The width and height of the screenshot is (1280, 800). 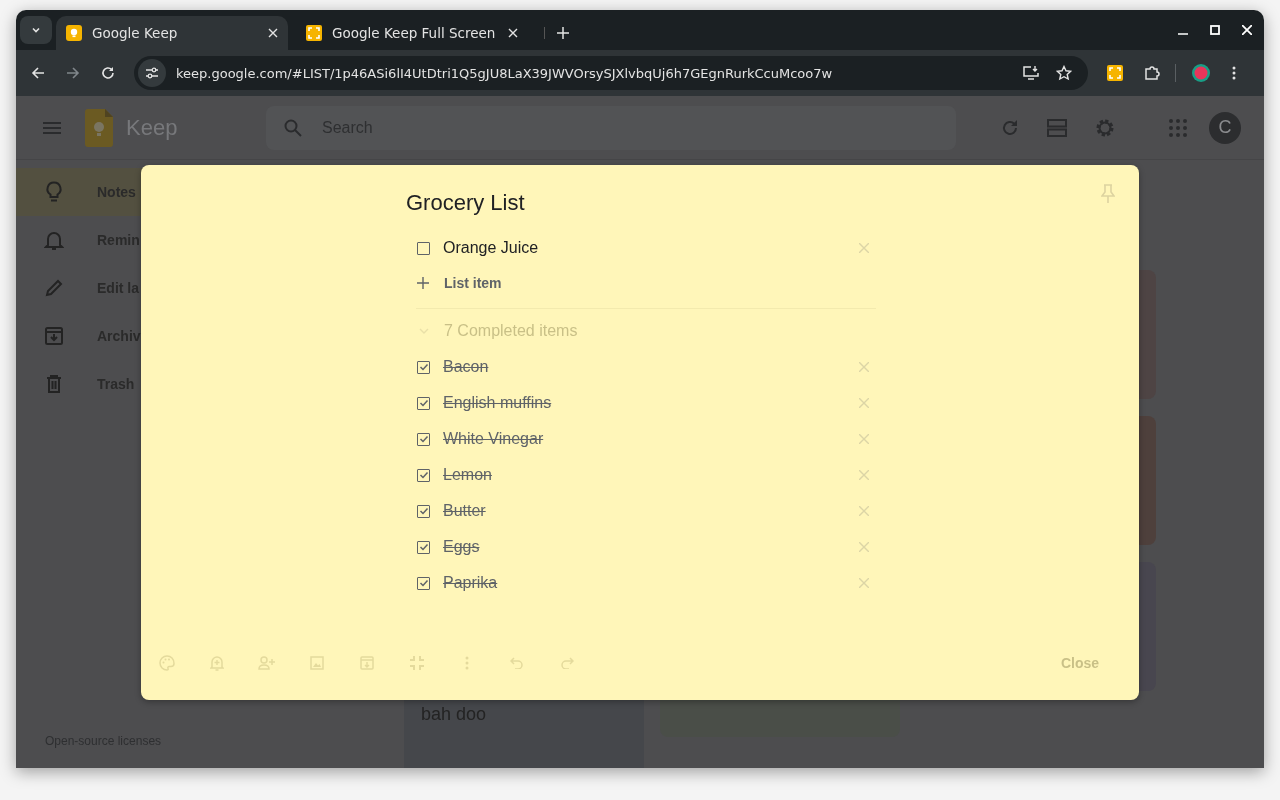 What do you see at coordinates (1105, 127) in the screenshot?
I see `settings-icon` at bounding box center [1105, 127].